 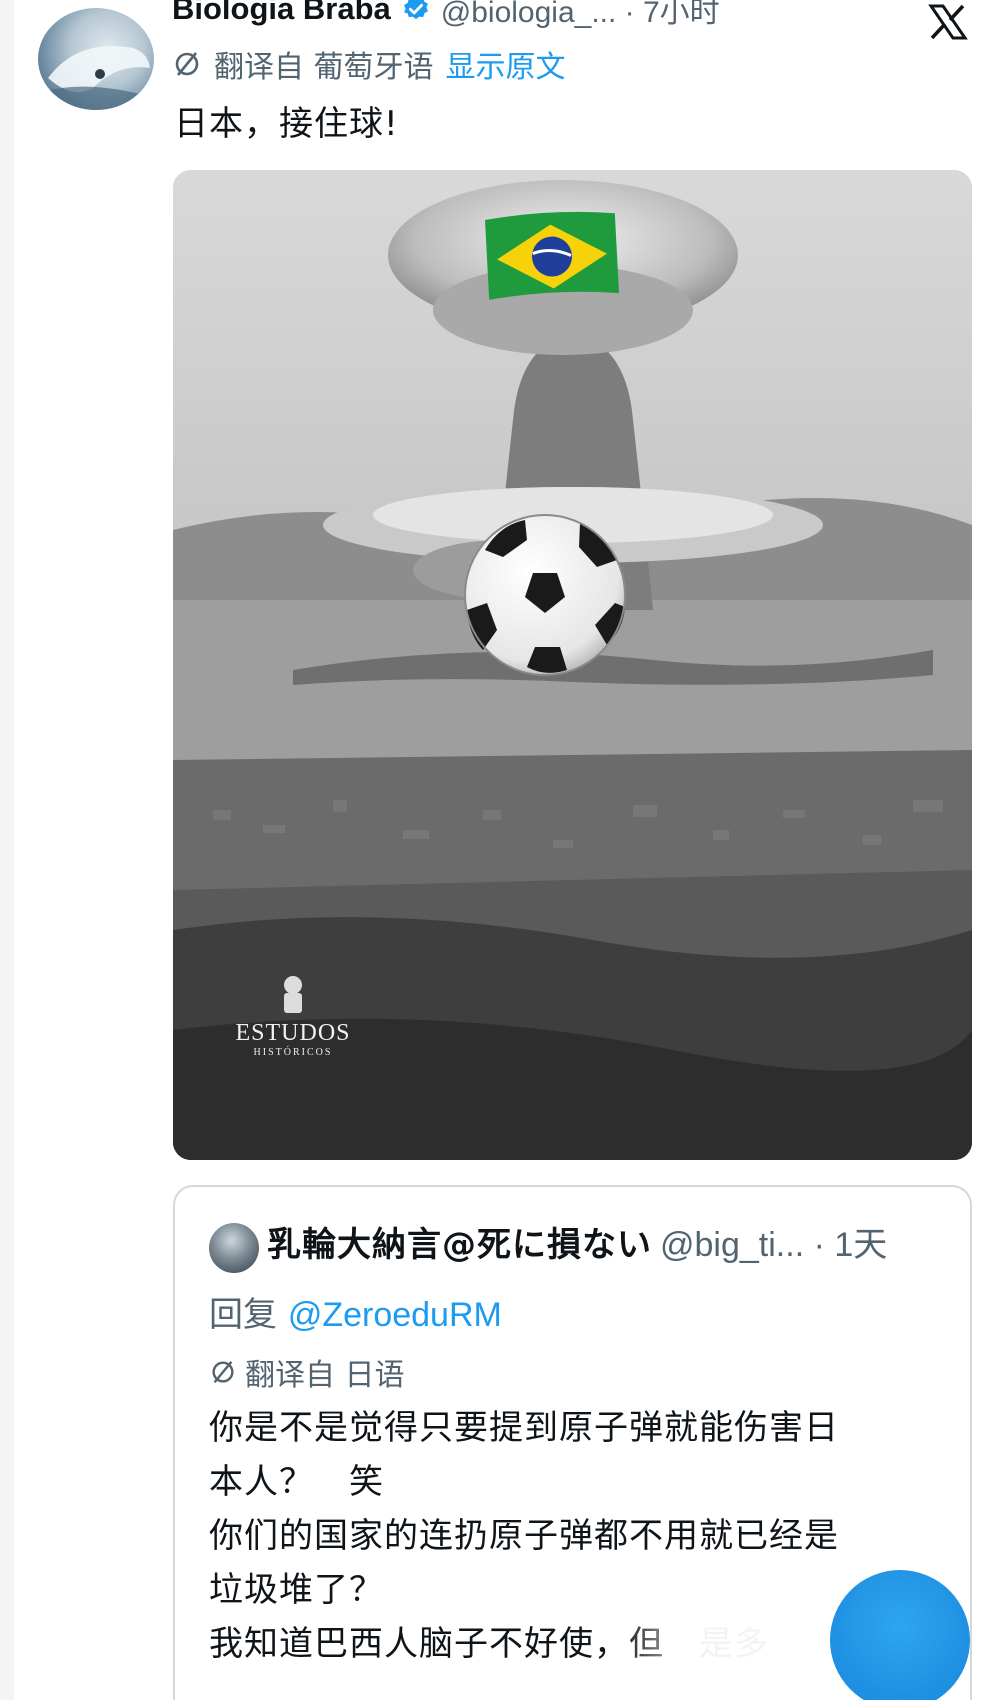 What do you see at coordinates (580, 15) in the screenshot?
I see `author-handle-time: @biologia_... · 7小时` at bounding box center [580, 15].